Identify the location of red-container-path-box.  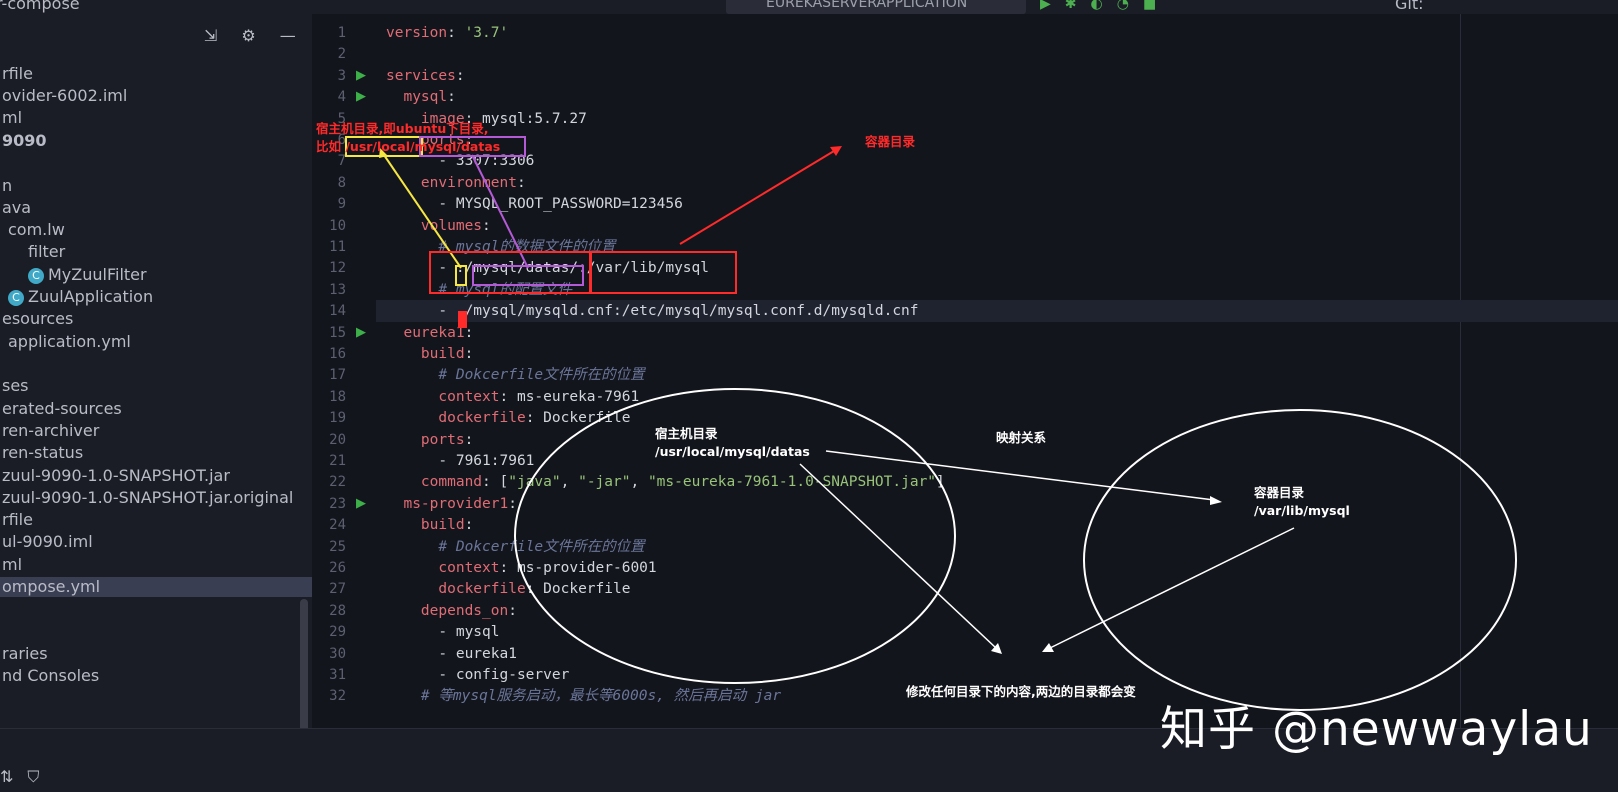
(663, 272).